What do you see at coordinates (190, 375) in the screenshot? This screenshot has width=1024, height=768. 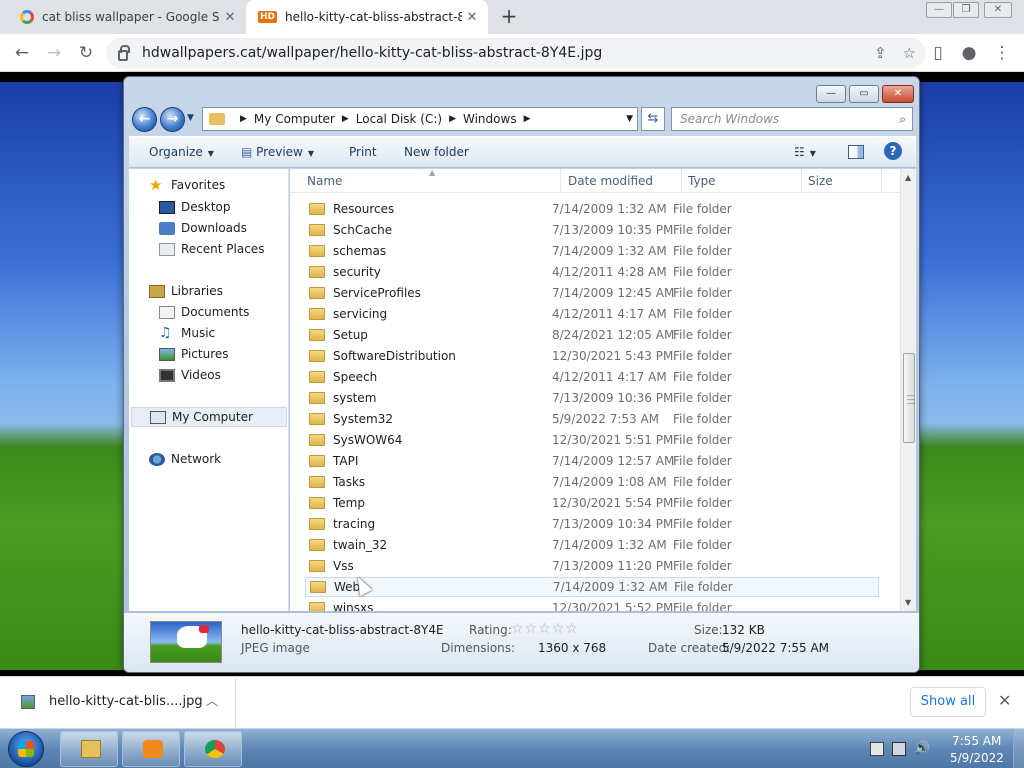 I see `nav-item-videos: Videos` at bounding box center [190, 375].